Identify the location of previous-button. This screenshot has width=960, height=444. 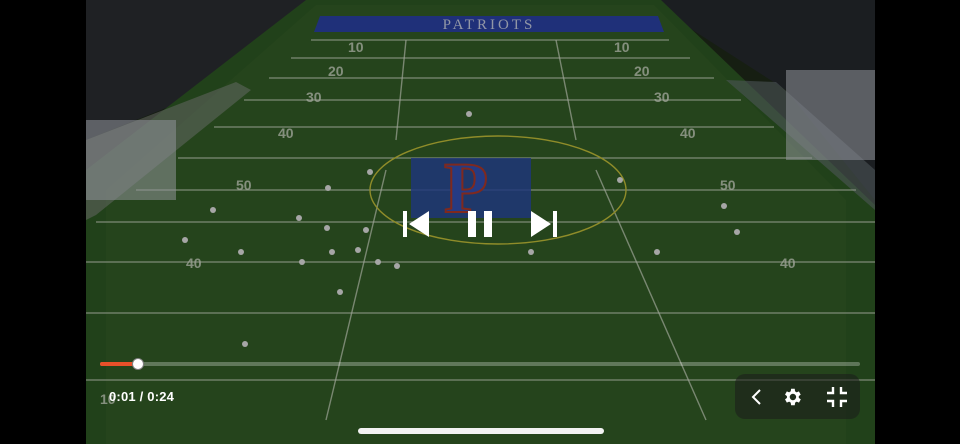
(416, 224).